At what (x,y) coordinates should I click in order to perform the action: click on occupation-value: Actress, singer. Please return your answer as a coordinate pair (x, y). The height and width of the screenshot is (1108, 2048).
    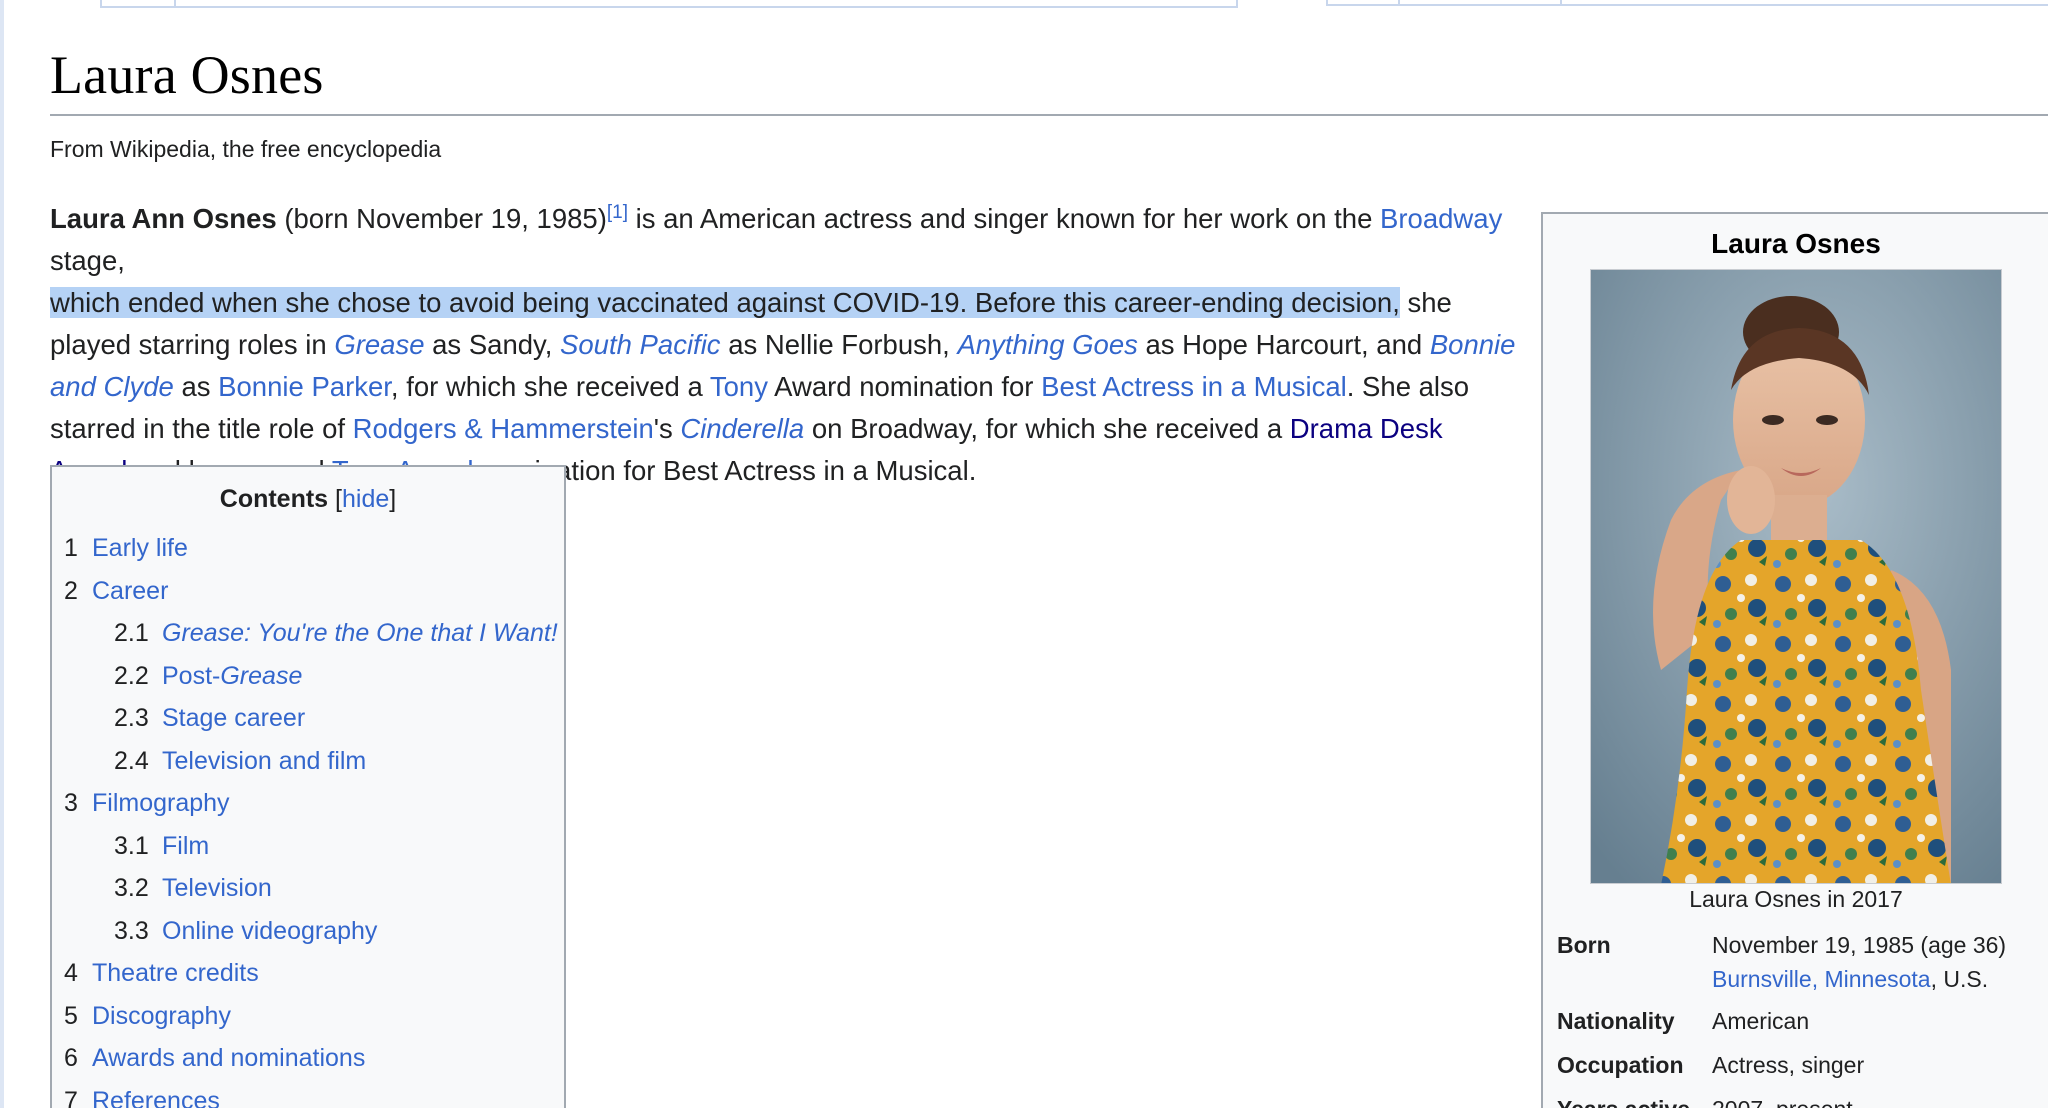
    Looking at the image, I should click on (1788, 1065).